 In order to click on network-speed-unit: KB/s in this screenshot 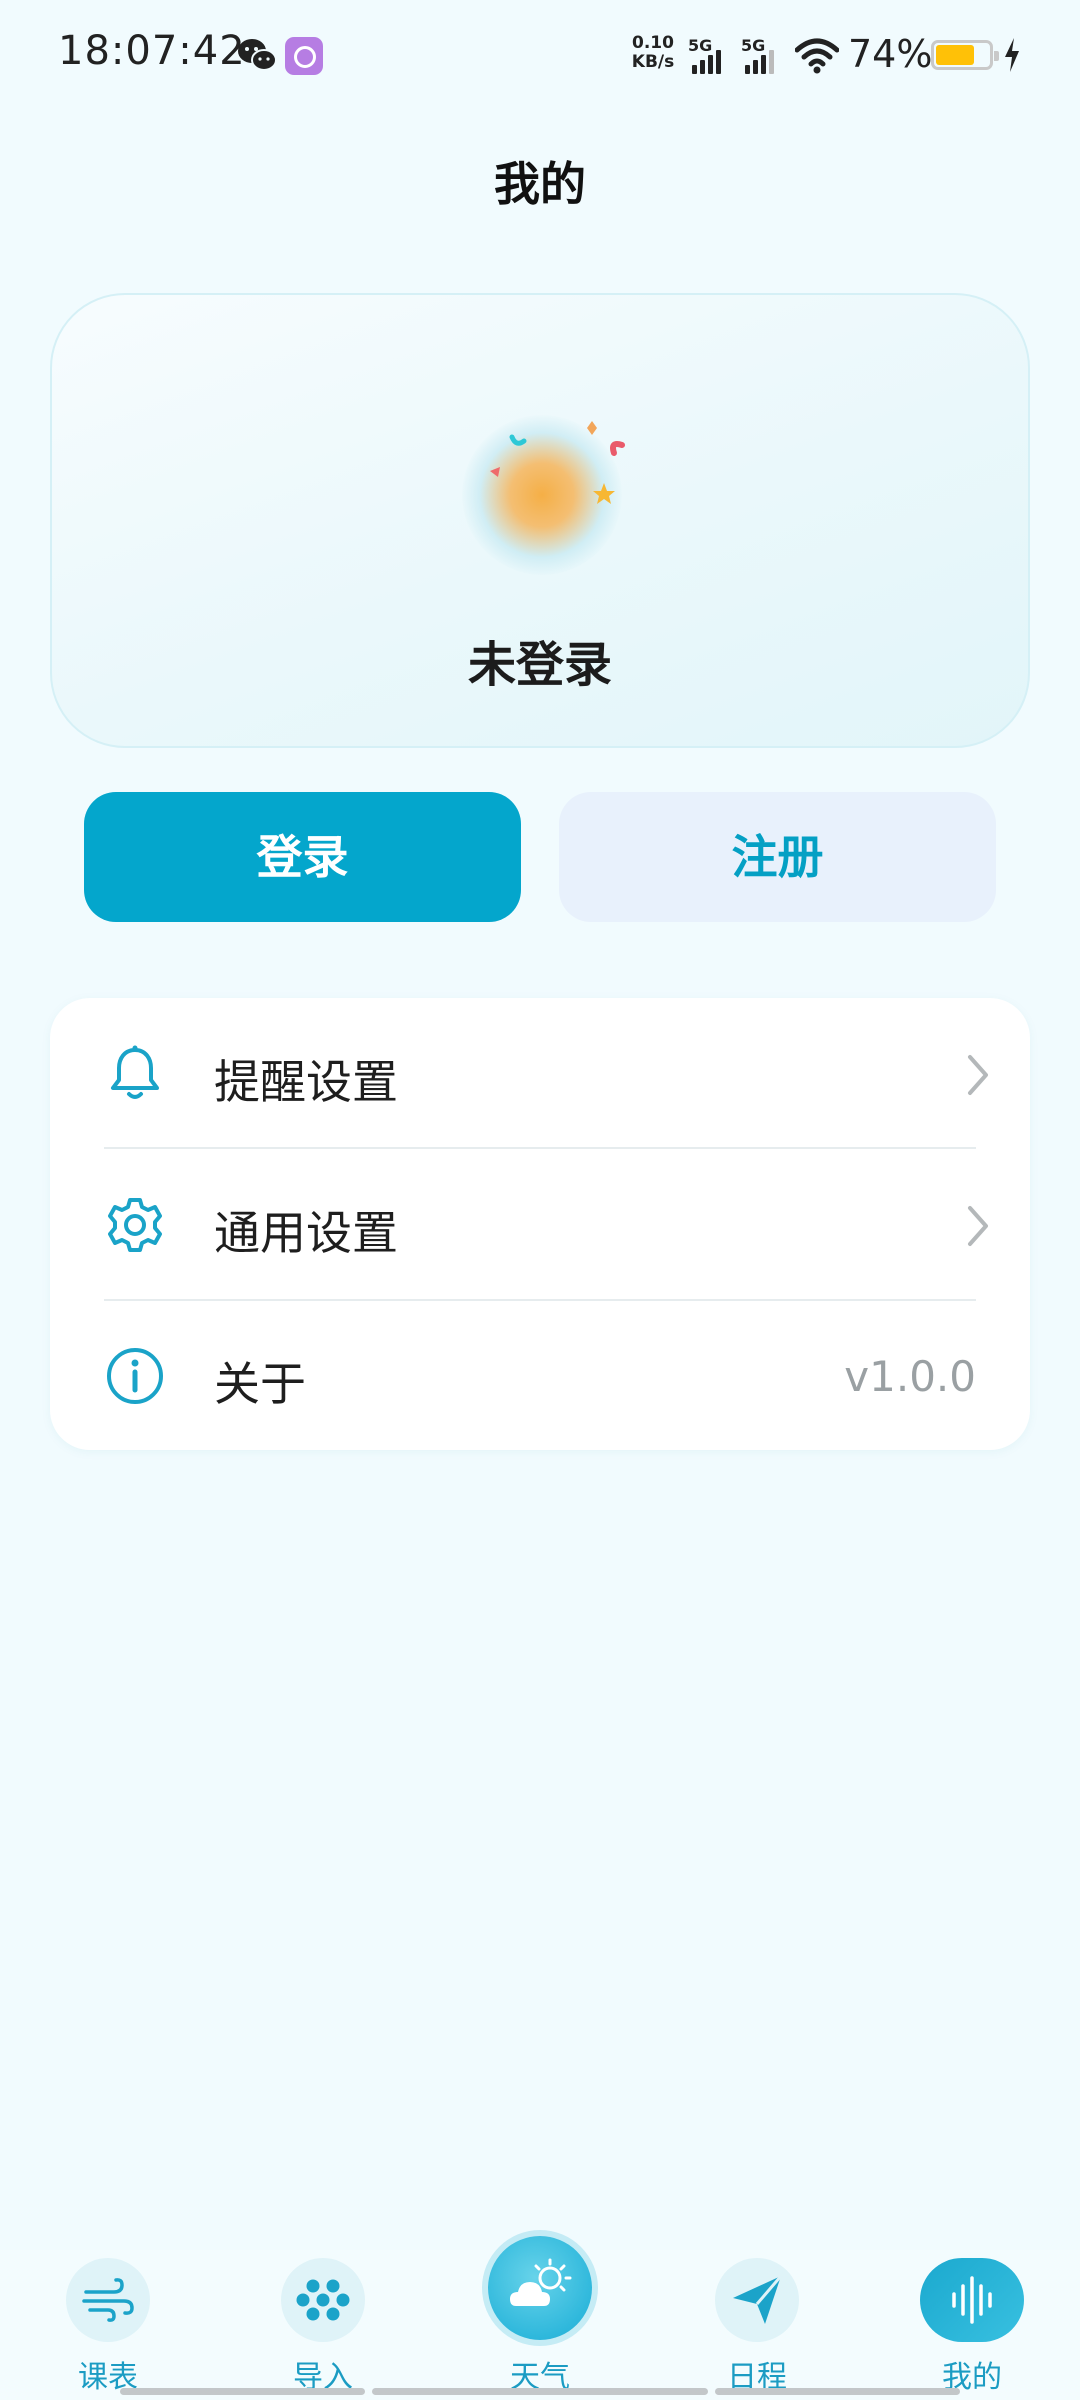, I will do `click(653, 62)`.